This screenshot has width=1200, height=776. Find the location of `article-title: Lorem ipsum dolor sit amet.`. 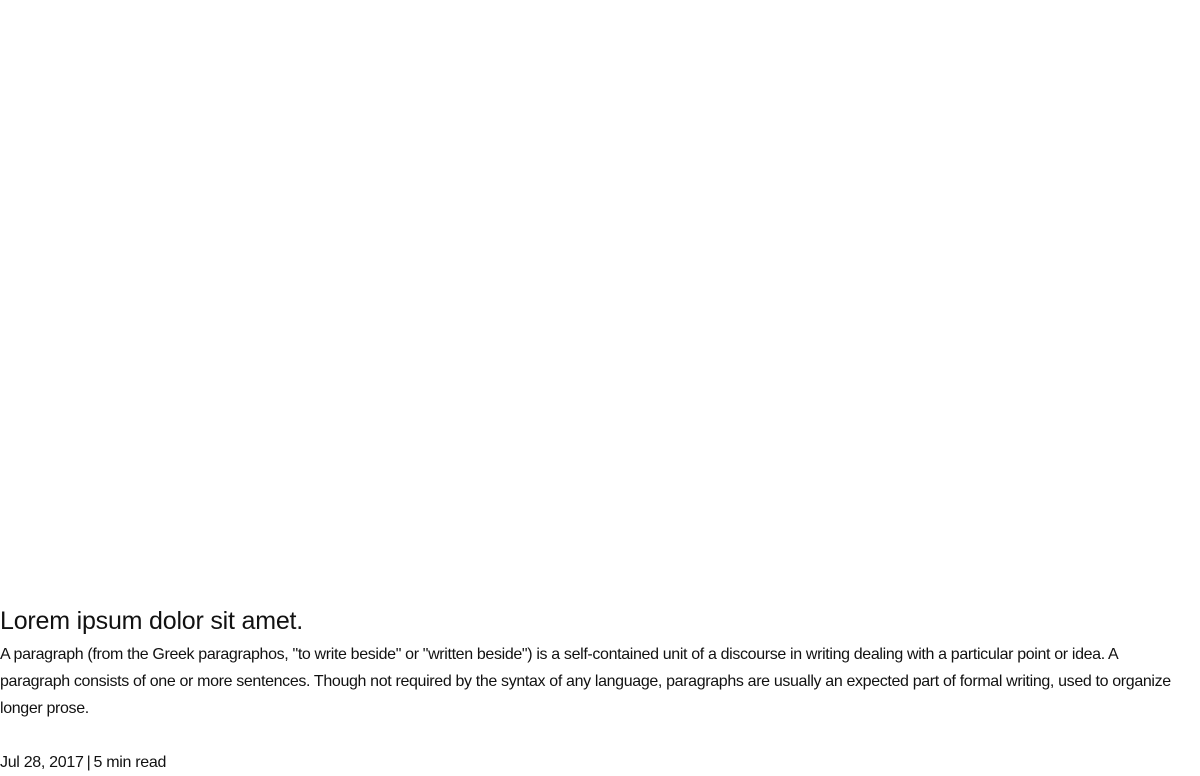

article-title: Lorem ipsum dolor sit amet. is located at coordinates (151, 621).